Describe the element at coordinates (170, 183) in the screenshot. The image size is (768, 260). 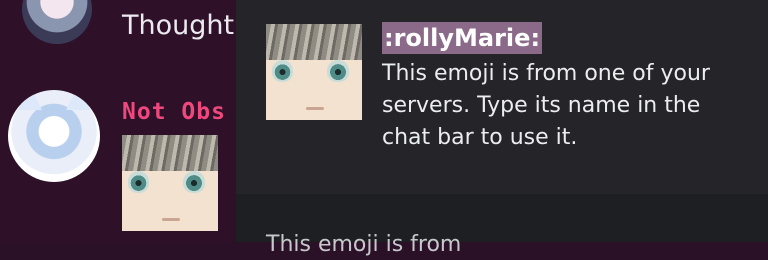
I see `rollymarie-emoji` at that location.